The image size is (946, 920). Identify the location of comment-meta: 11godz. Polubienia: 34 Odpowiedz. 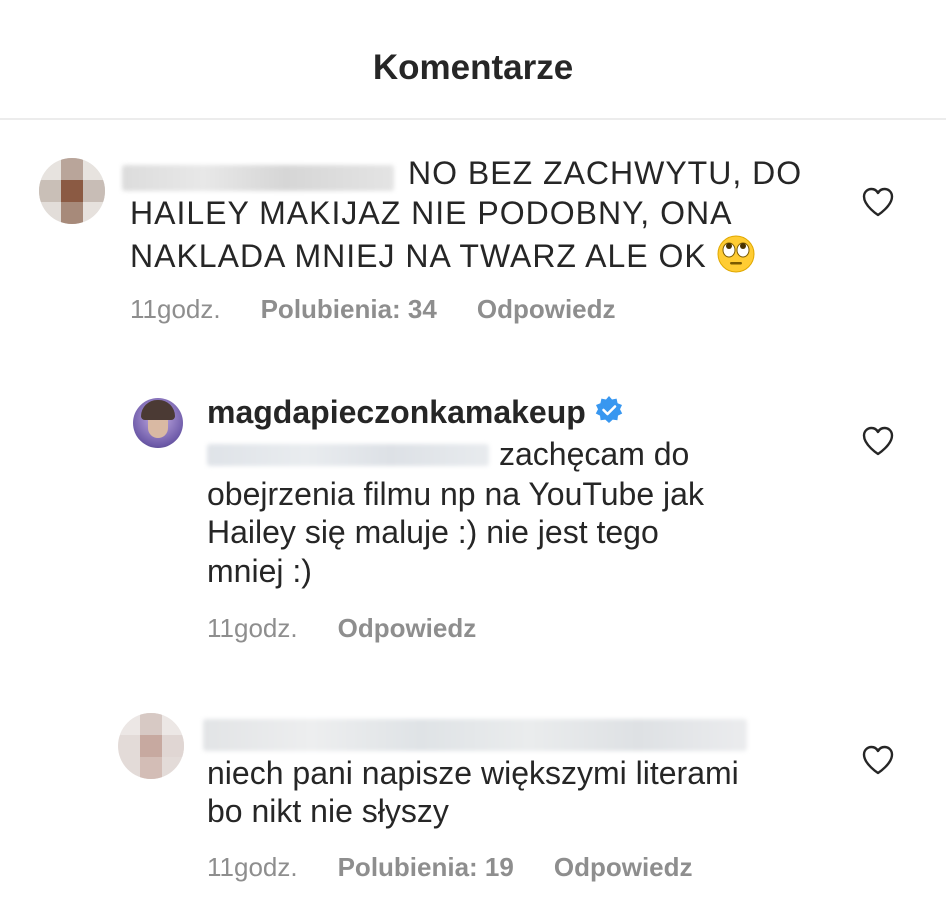
(393, 309).